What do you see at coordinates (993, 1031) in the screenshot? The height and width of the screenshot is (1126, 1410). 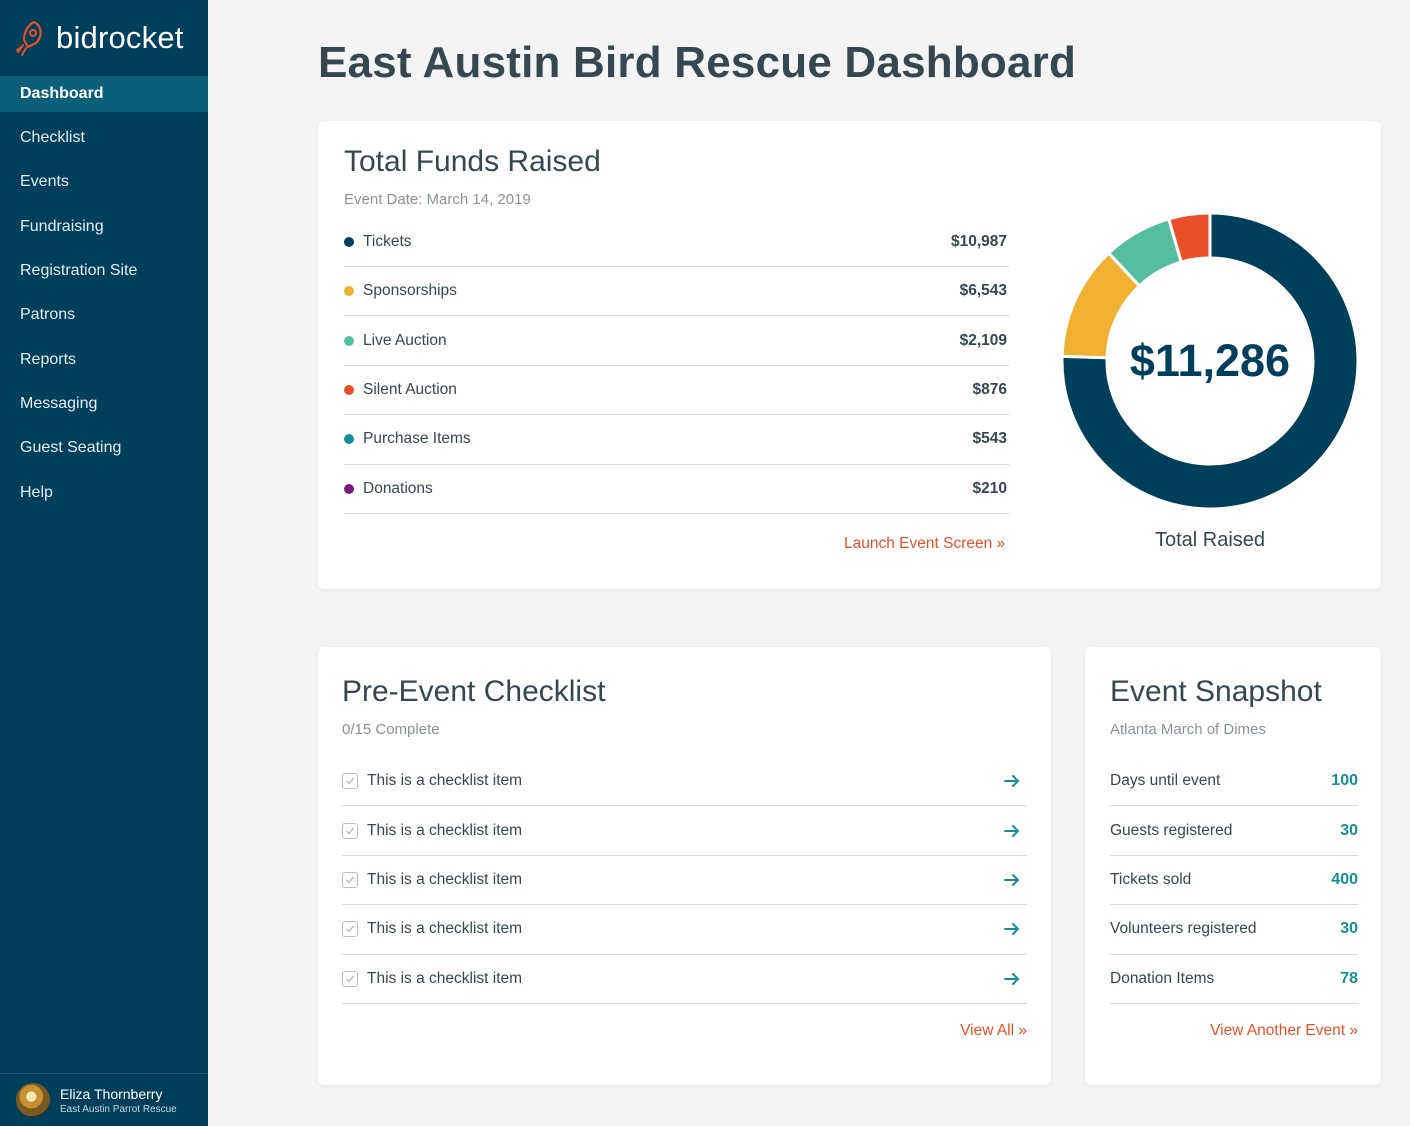 I see `view-all-link: View All »` at bounding box center [993, 1031].